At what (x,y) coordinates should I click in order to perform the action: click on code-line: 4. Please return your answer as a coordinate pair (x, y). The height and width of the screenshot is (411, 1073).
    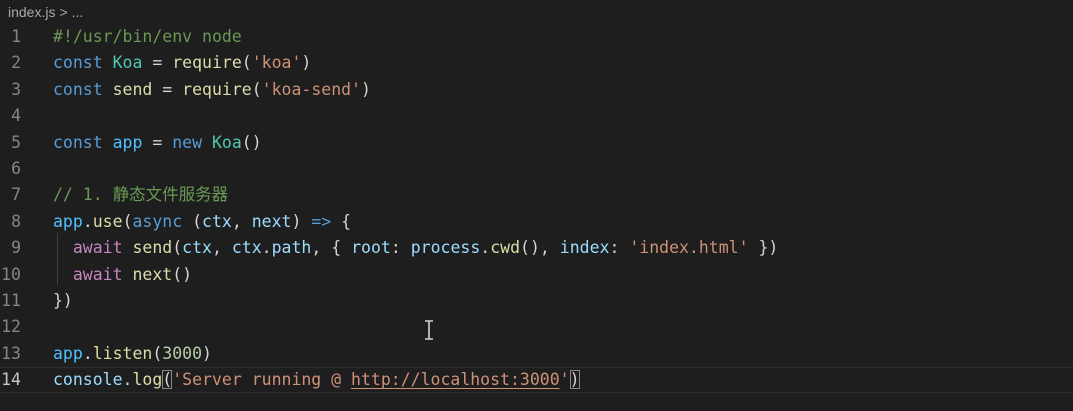
    Looking at the image, I should click on (536, 116).